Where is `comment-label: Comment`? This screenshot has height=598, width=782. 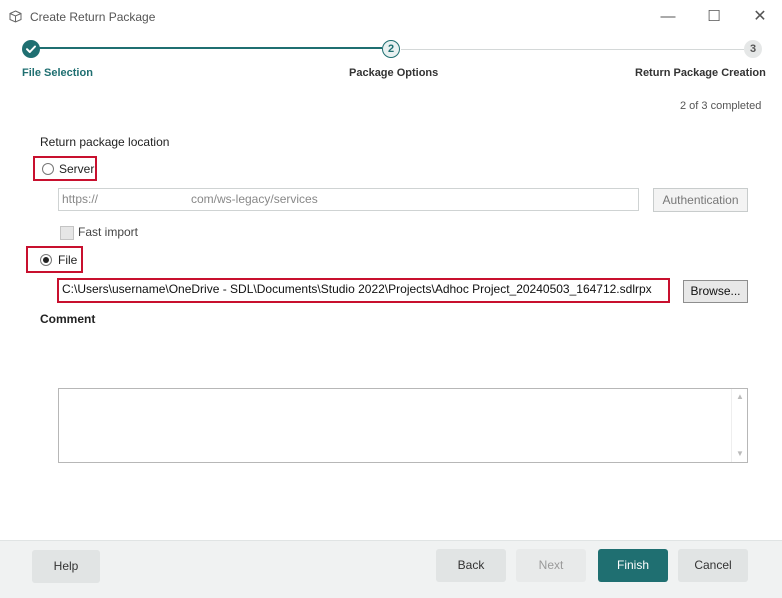
comment-label: Comment is located at coordinates (68, 319).